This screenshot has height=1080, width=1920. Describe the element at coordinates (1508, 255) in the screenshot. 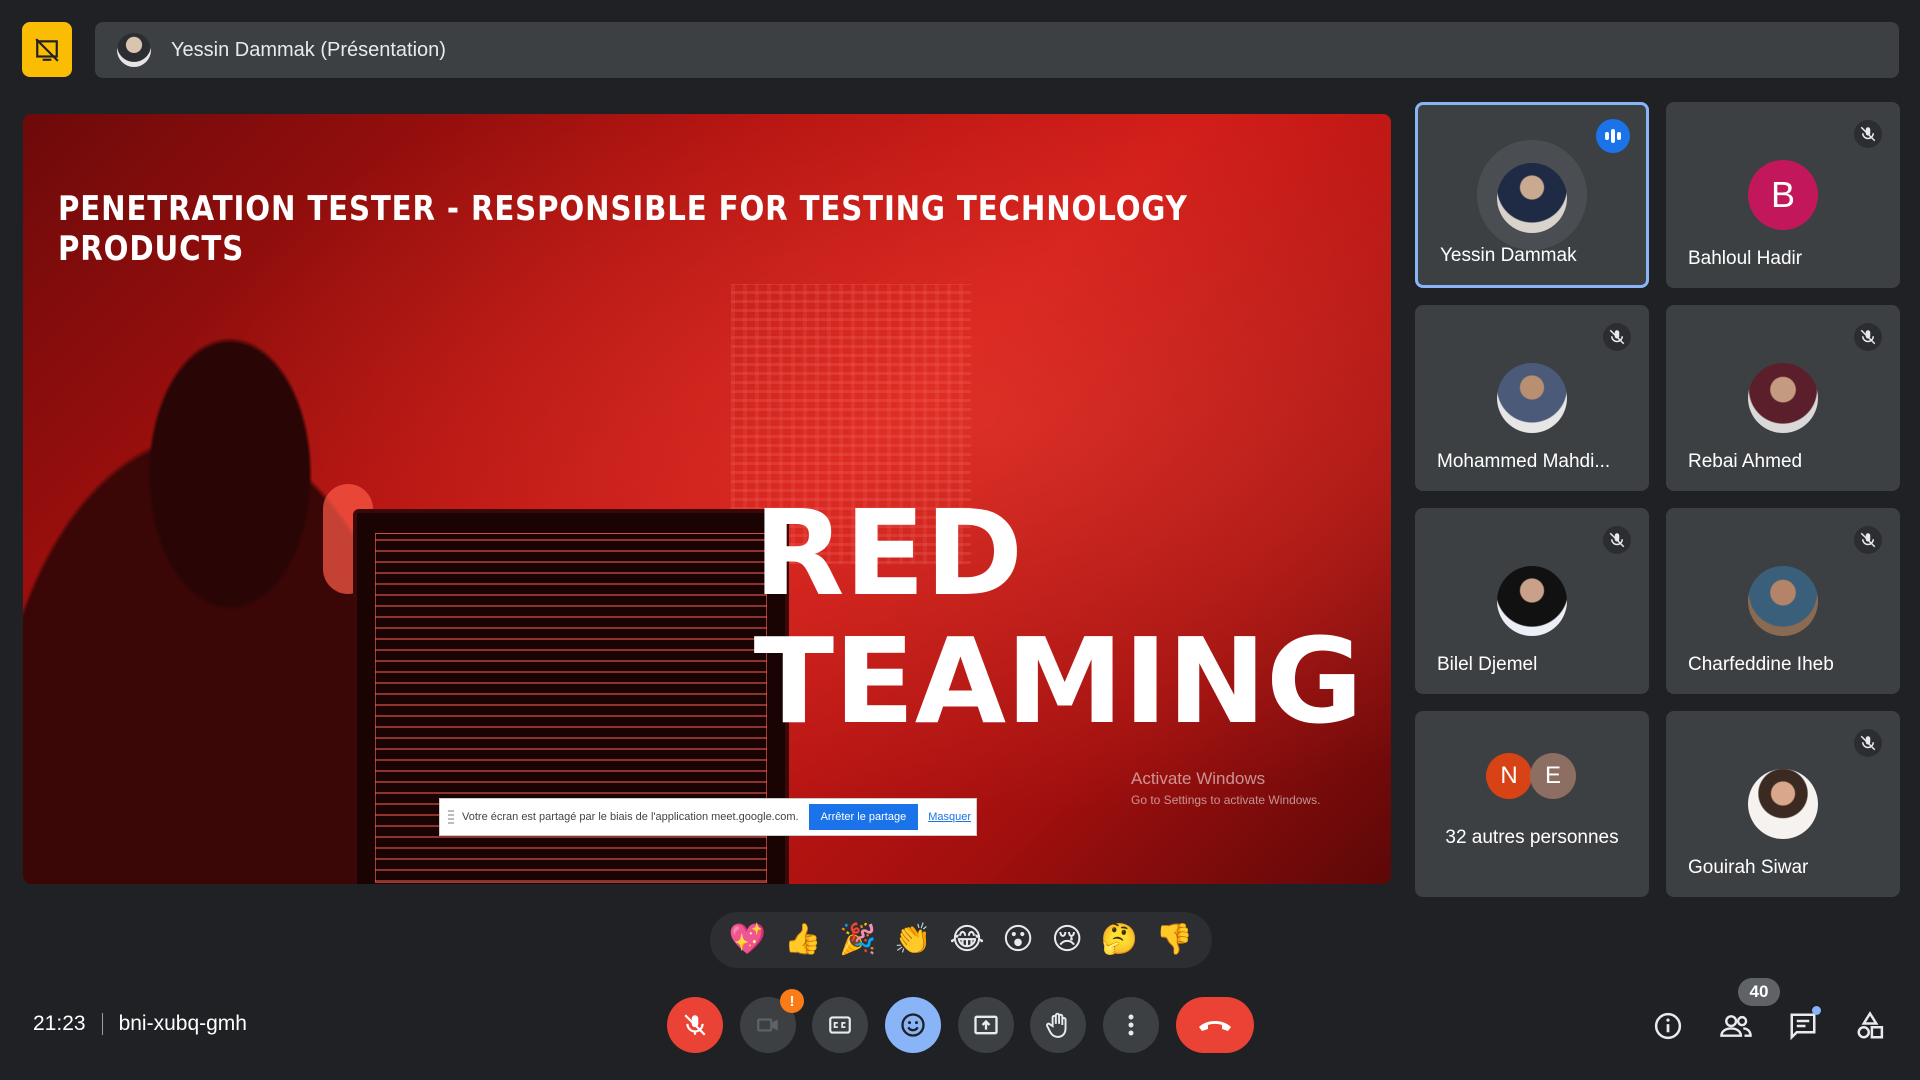

I see `participant-name: Yessin Dammak` at that location.